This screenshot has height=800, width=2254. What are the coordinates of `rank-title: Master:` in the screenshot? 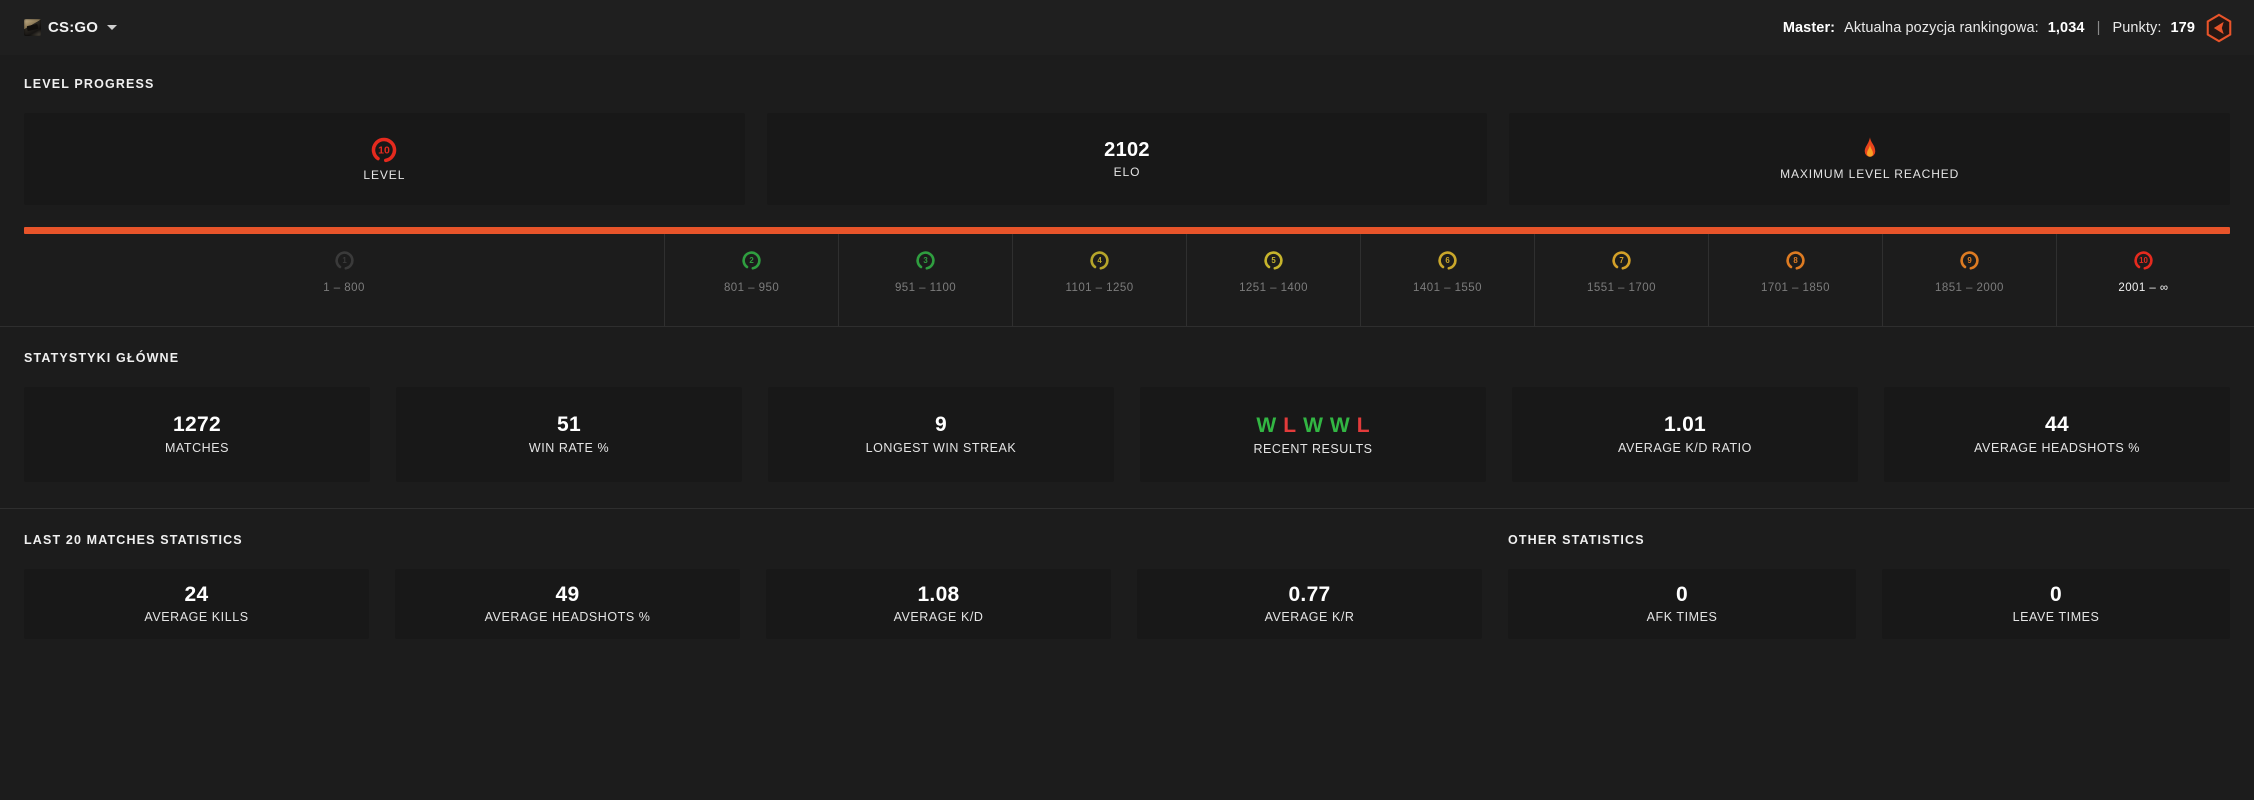 It's located at (1809, 27).